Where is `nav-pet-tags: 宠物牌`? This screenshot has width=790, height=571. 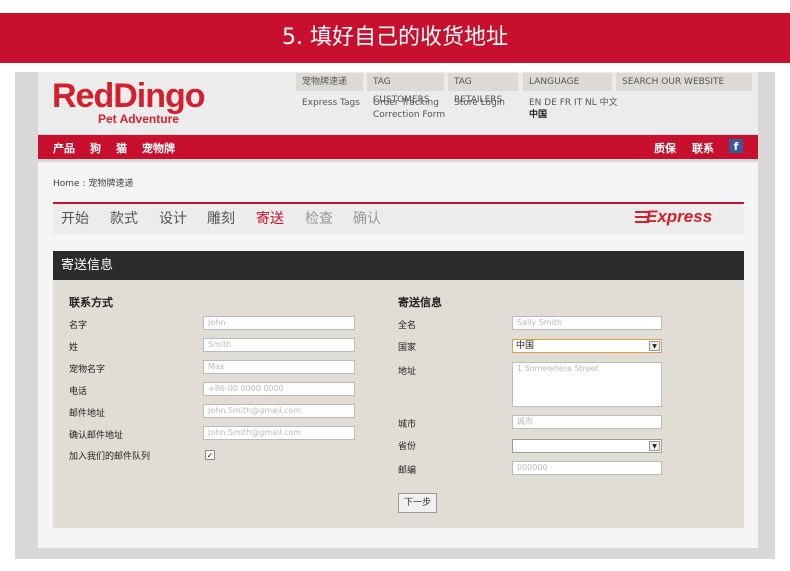
nav-pet-tags: 宠物牌 is located at coordinates (158, 148).